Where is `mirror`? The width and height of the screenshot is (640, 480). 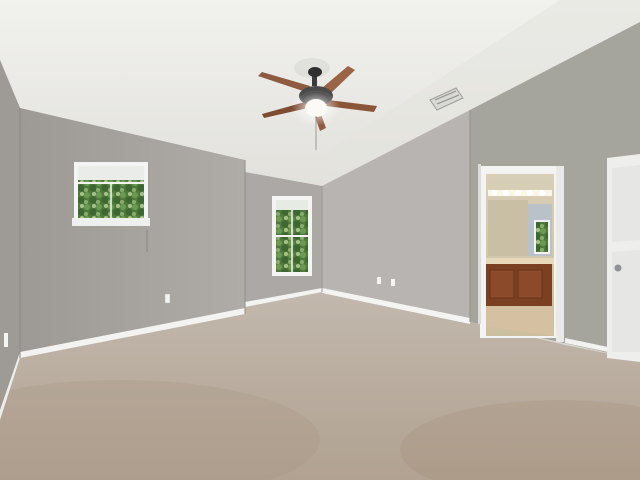
mirror is located at coordinates (508, 228).